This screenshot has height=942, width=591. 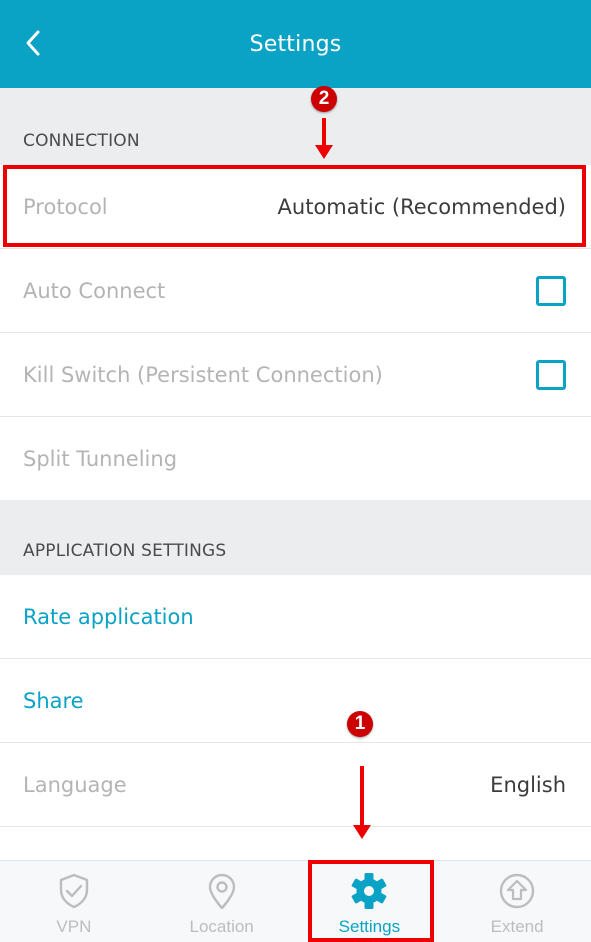 I want to click on auto-connect-checkbox, so click(x=551, y=290).